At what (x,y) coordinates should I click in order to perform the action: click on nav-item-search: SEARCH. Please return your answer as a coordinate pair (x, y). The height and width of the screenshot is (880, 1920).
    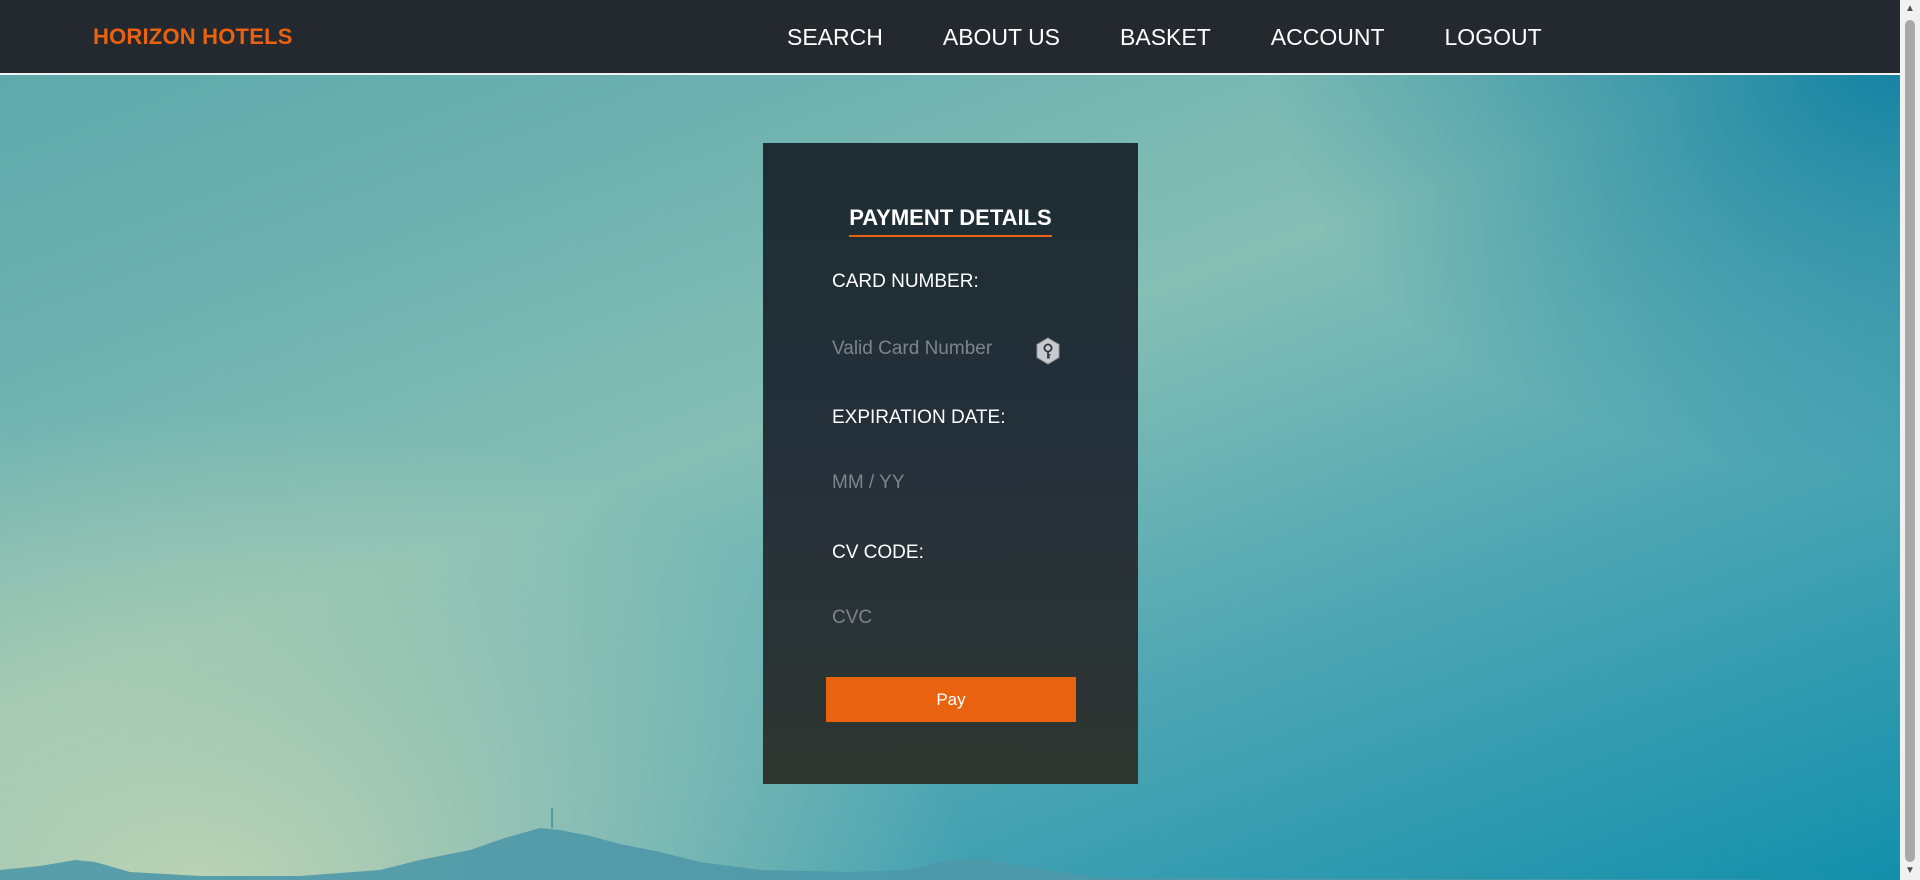
    Looking at the image, I should click on (835, 37).